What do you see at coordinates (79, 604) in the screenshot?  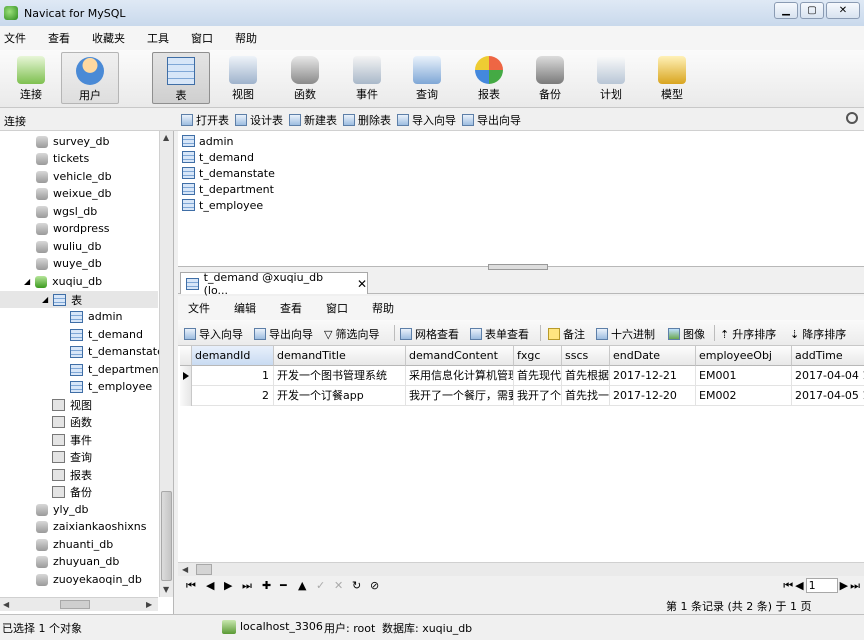 I see `tree-horizontal-scrollbar: ◀ ▶` at bounding box center [79, 604].